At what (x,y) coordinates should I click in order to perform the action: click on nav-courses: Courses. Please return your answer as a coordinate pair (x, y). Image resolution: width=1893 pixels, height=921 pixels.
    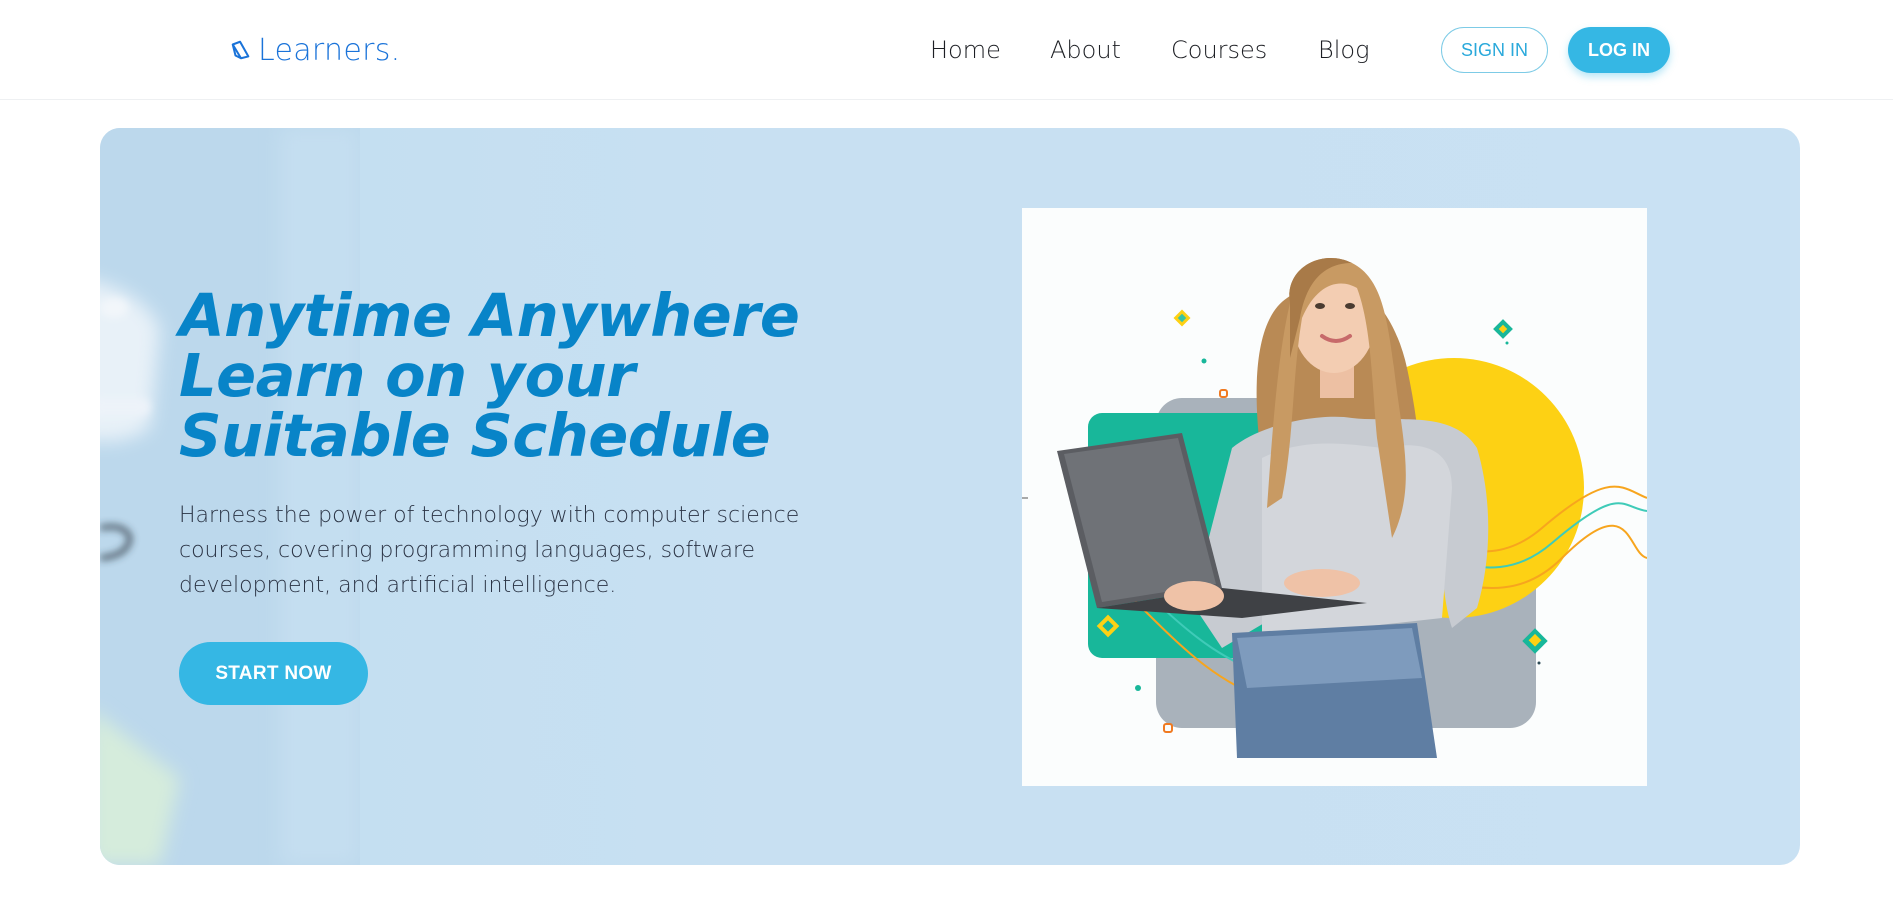
    Looking at the image, I should click on (1219, 50).